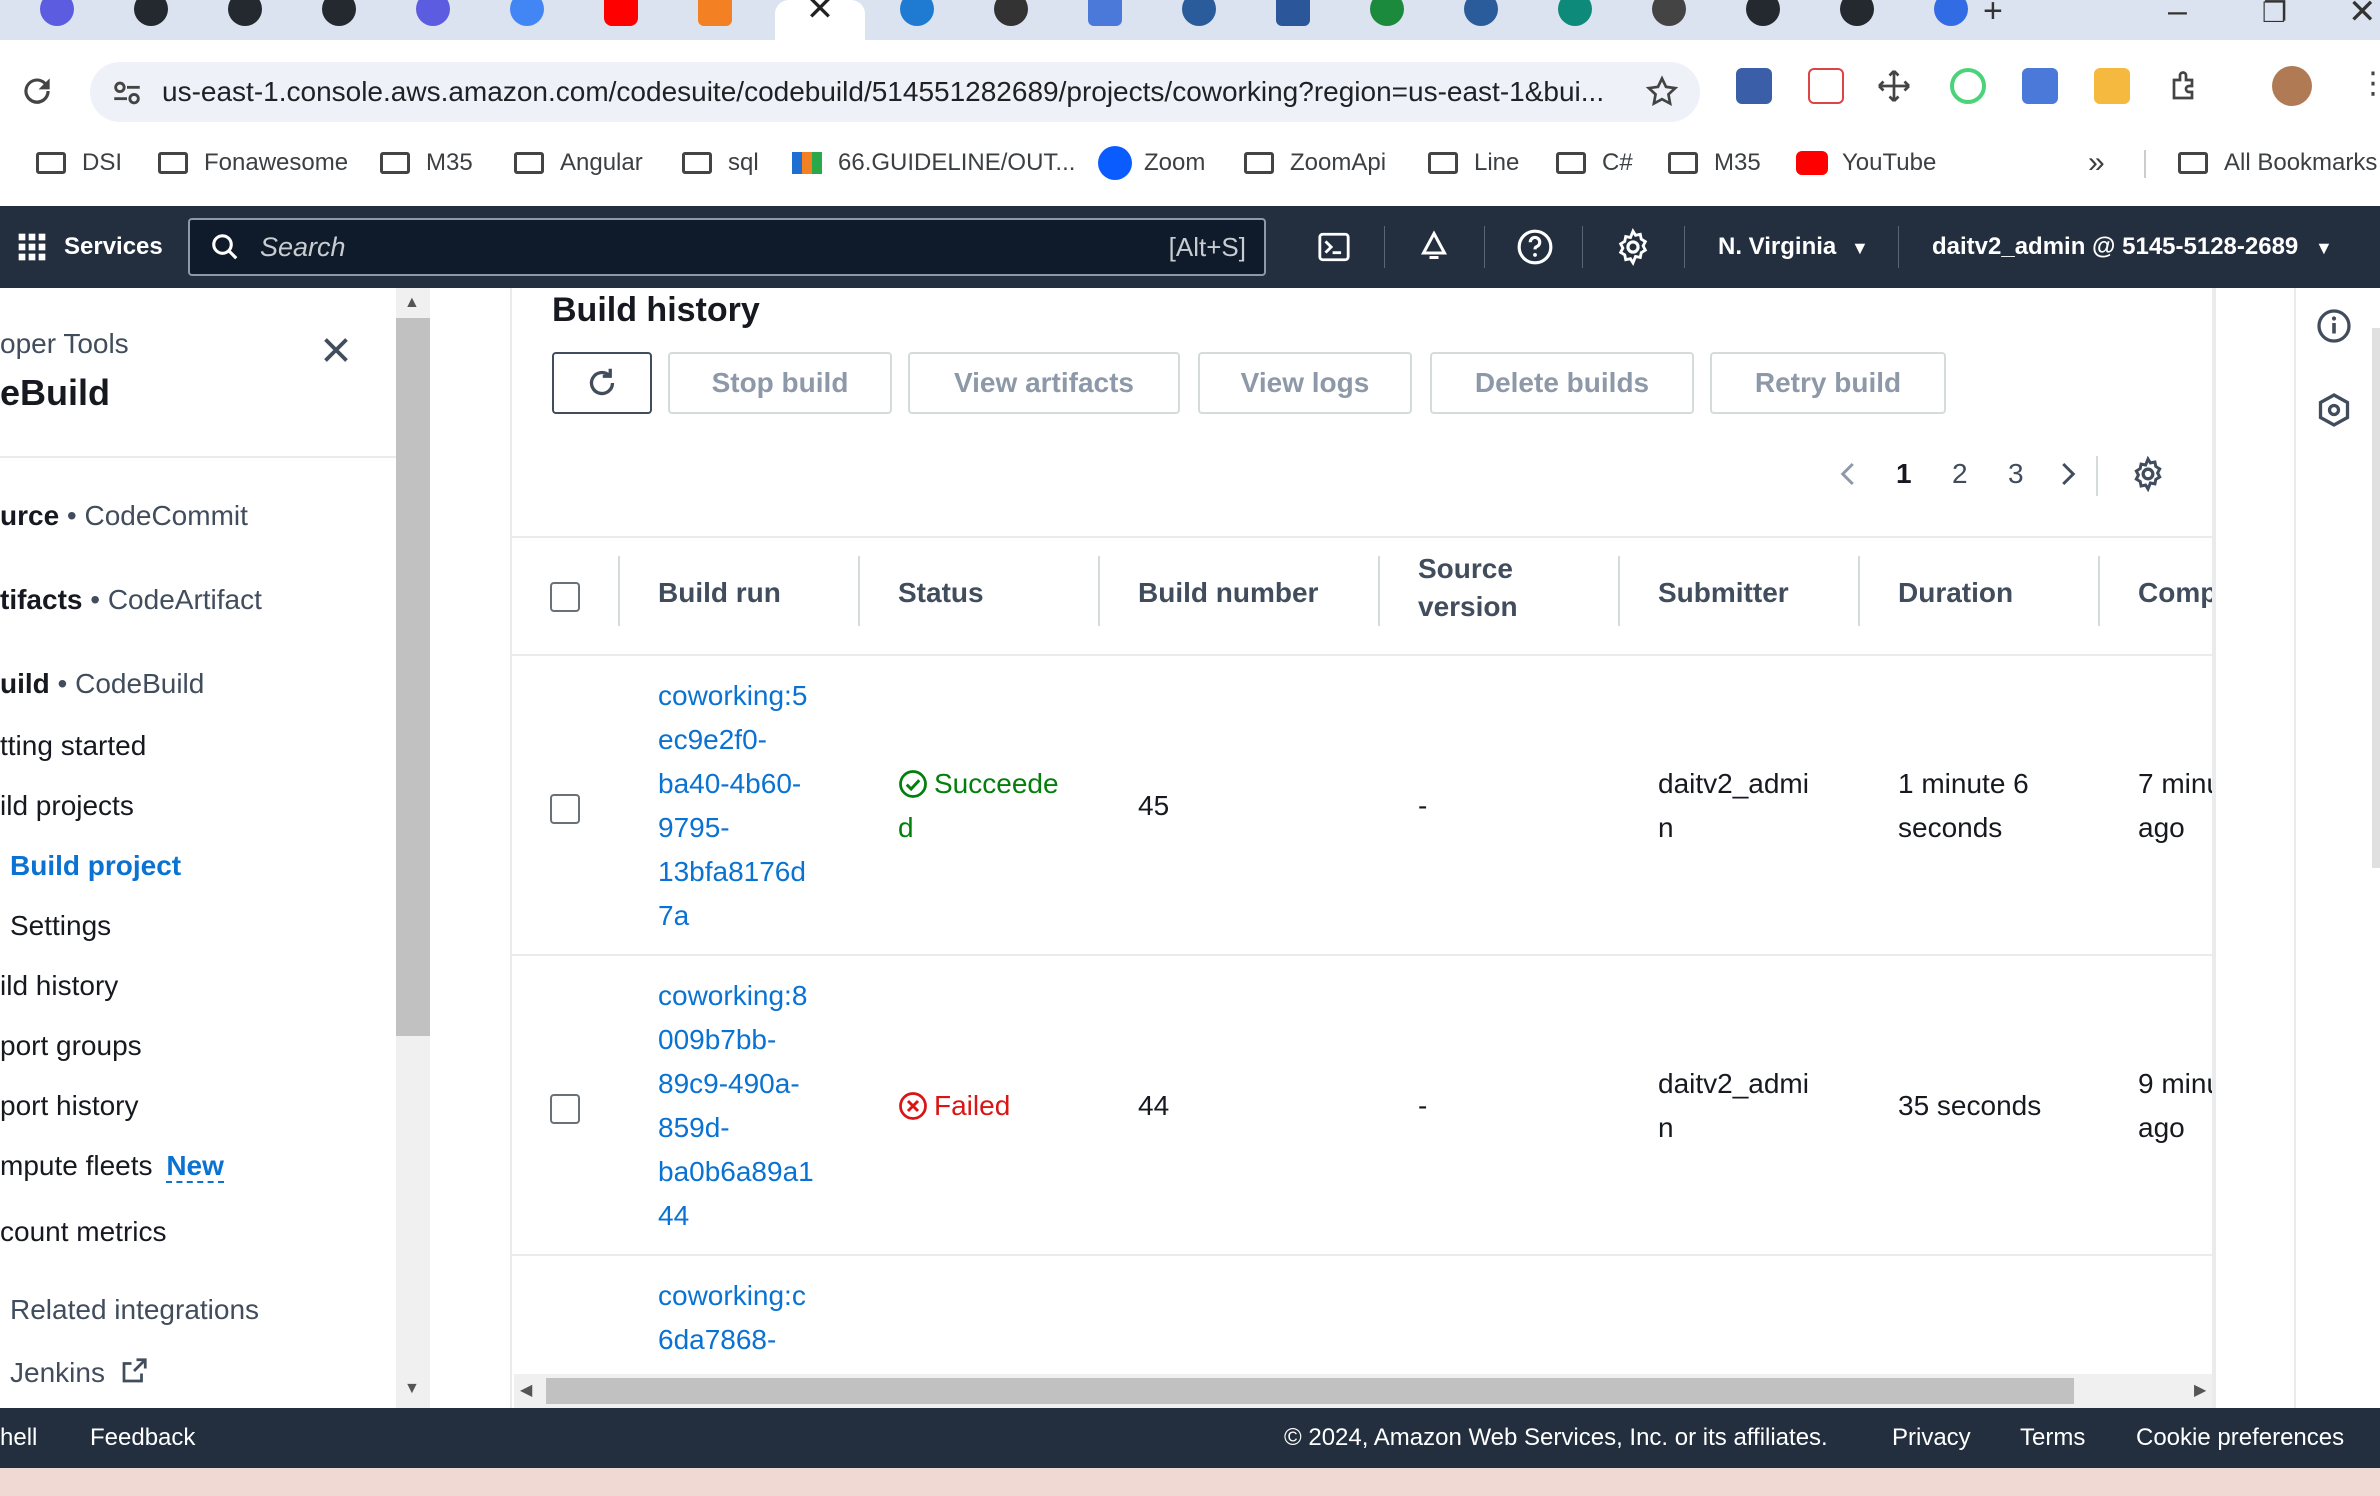 This screenshot has height=1496, width=2380. I want to click on settings-gear-icon, so click(1633, 247).